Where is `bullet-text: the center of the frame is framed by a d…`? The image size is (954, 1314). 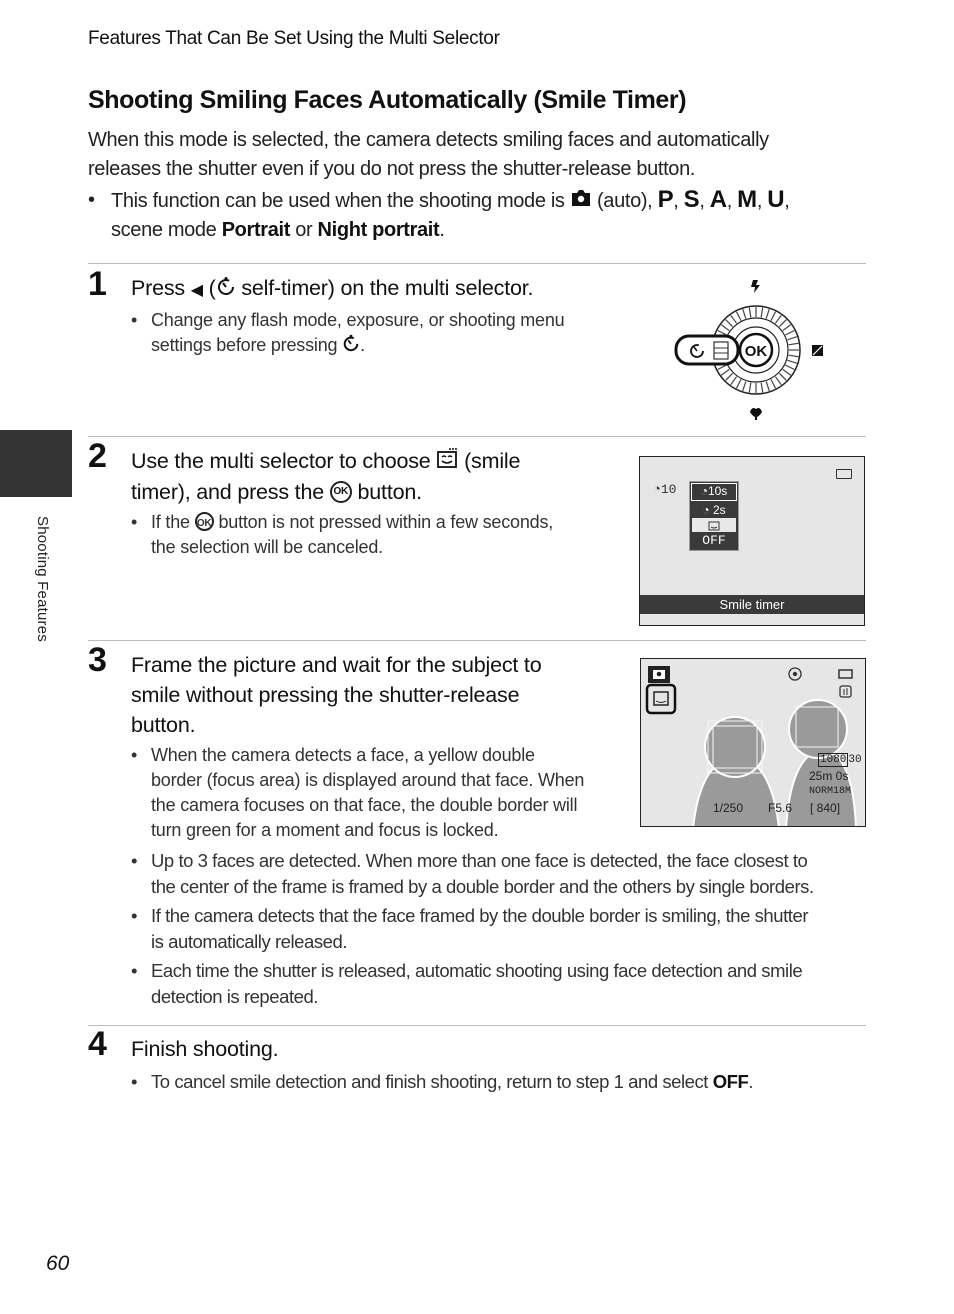 bullet-text: the center of the frame is framed by a d… is located at coordinates (482, 886).